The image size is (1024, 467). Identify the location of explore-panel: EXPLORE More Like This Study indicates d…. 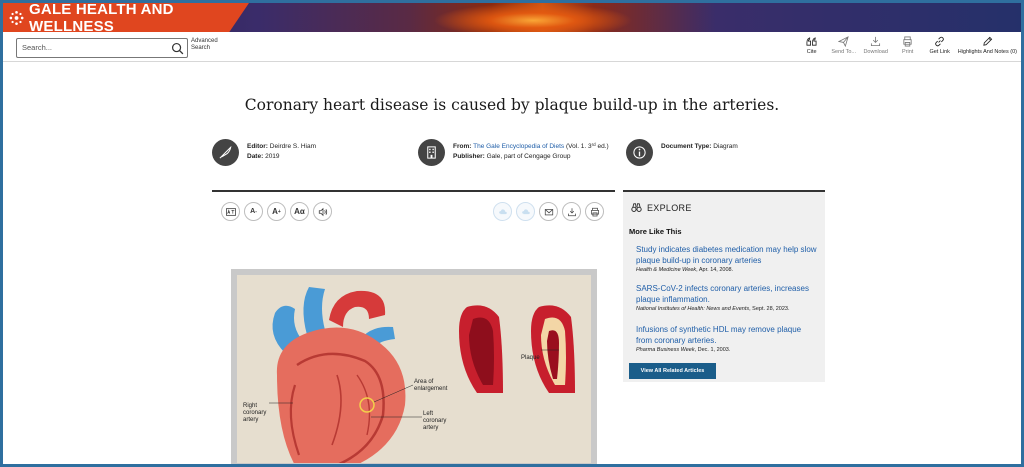
(724, 286).